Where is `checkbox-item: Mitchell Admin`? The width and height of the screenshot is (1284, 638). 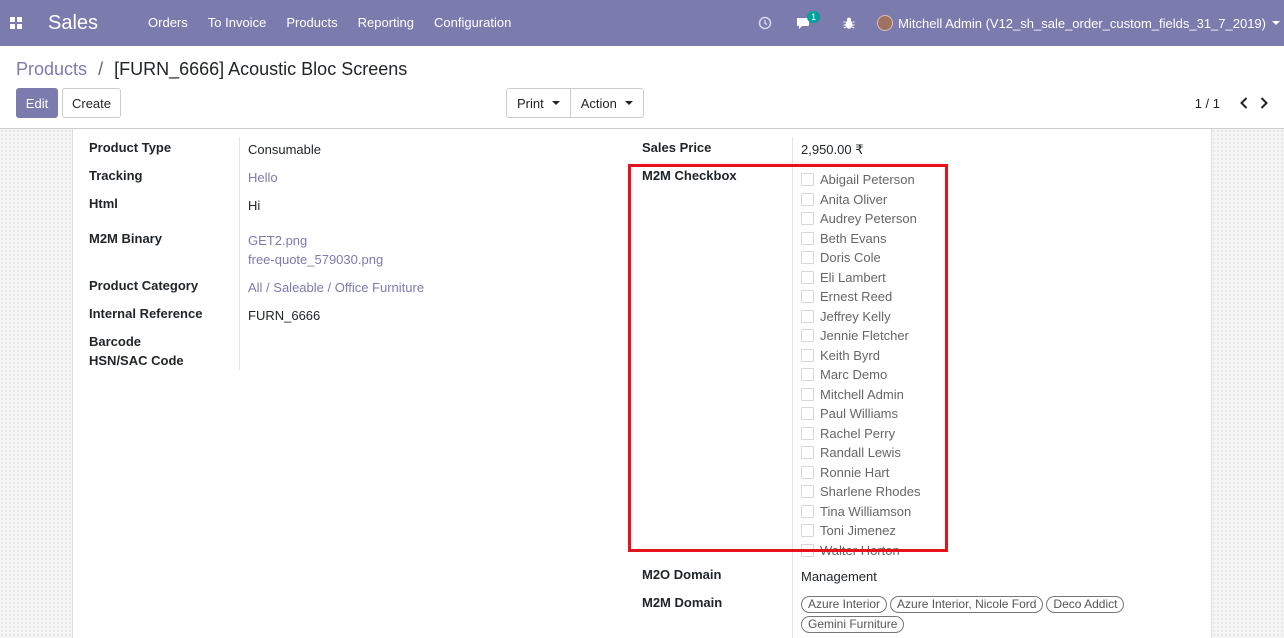
checkbox-item: Mitchell Admin is located at coordinates (860, 395).